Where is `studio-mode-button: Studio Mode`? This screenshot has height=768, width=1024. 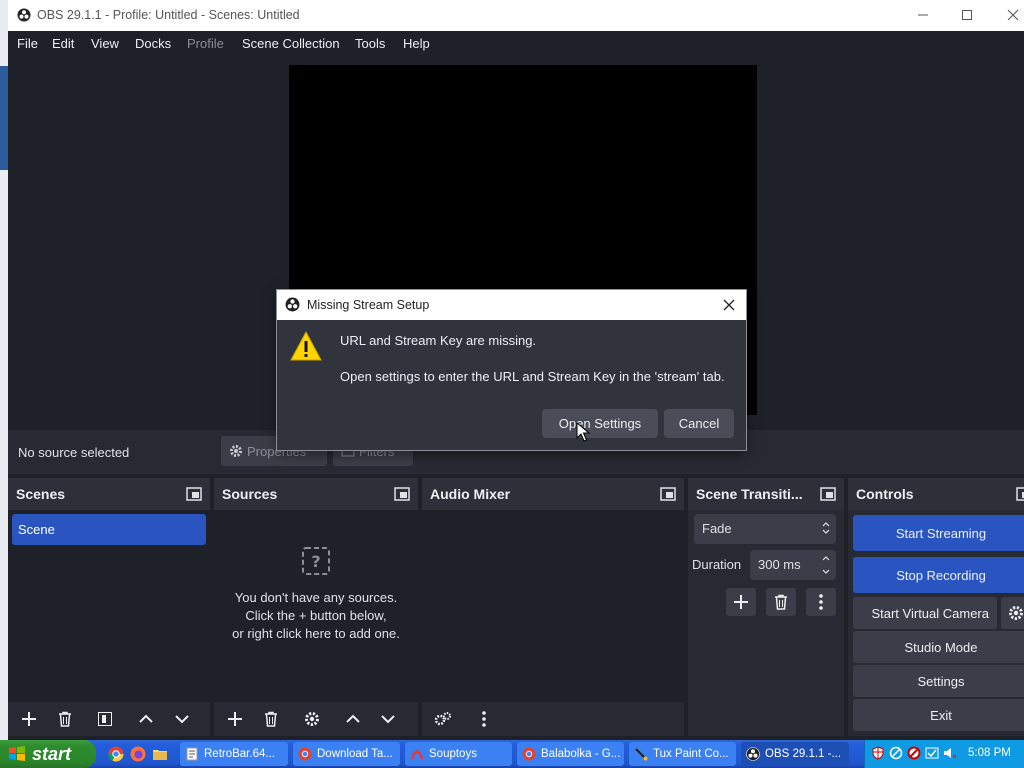
studio-mode-button: Studio Mode is located at coordinates (938, 647).